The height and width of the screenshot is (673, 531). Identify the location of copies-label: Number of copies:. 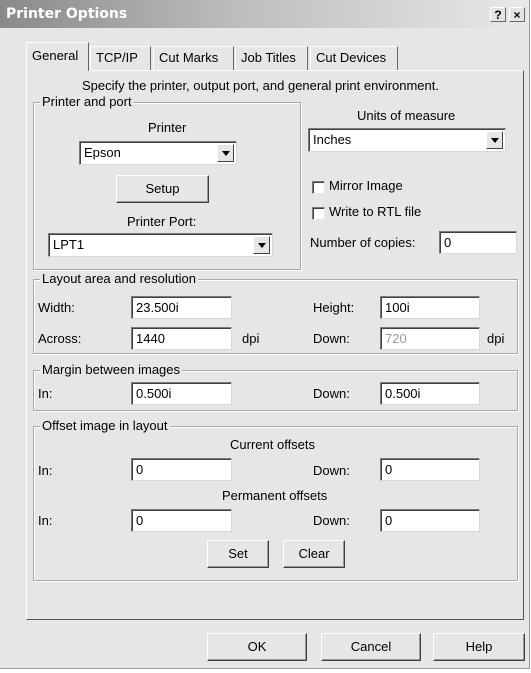
(363, 242).